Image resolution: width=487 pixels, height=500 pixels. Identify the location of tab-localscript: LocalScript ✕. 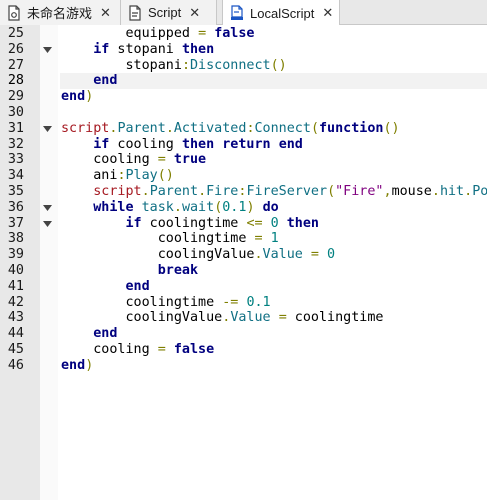
(281, 13).